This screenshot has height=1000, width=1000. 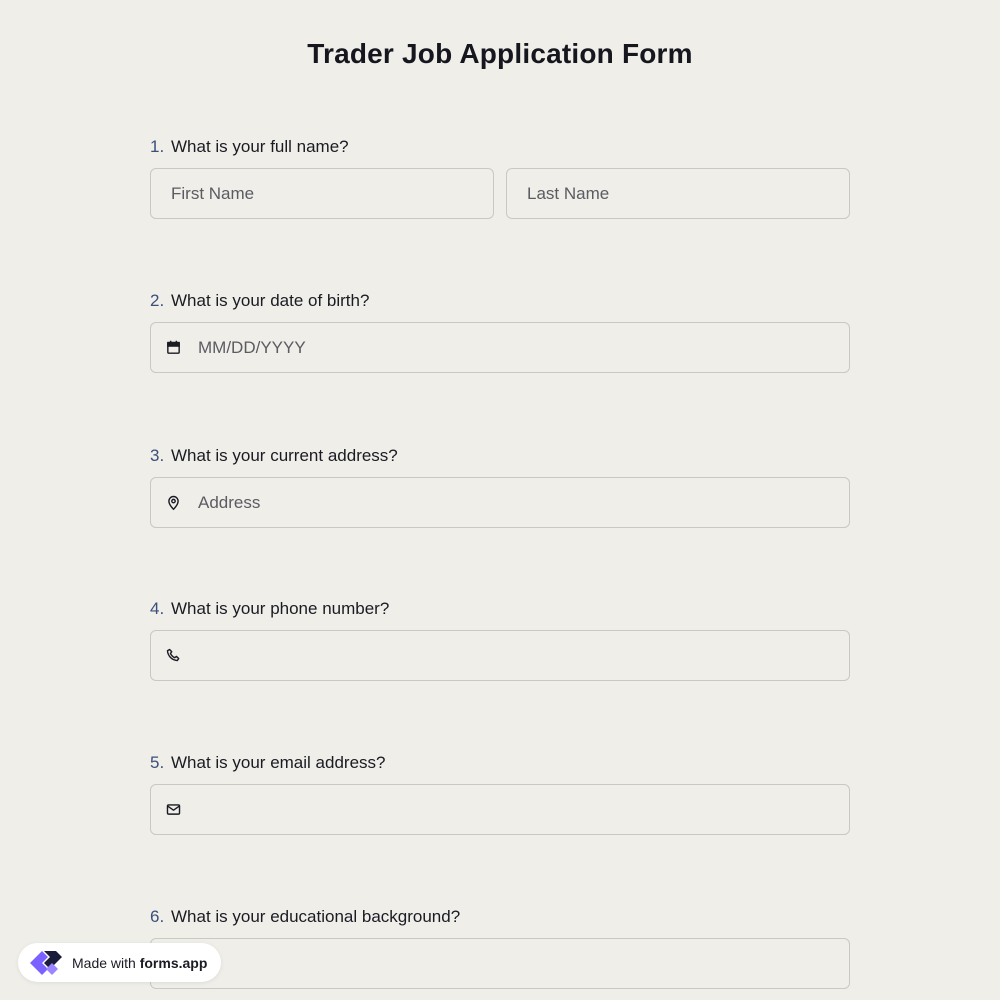 I want to click on question-text: What is your email address?, so click(x=278, y=762).